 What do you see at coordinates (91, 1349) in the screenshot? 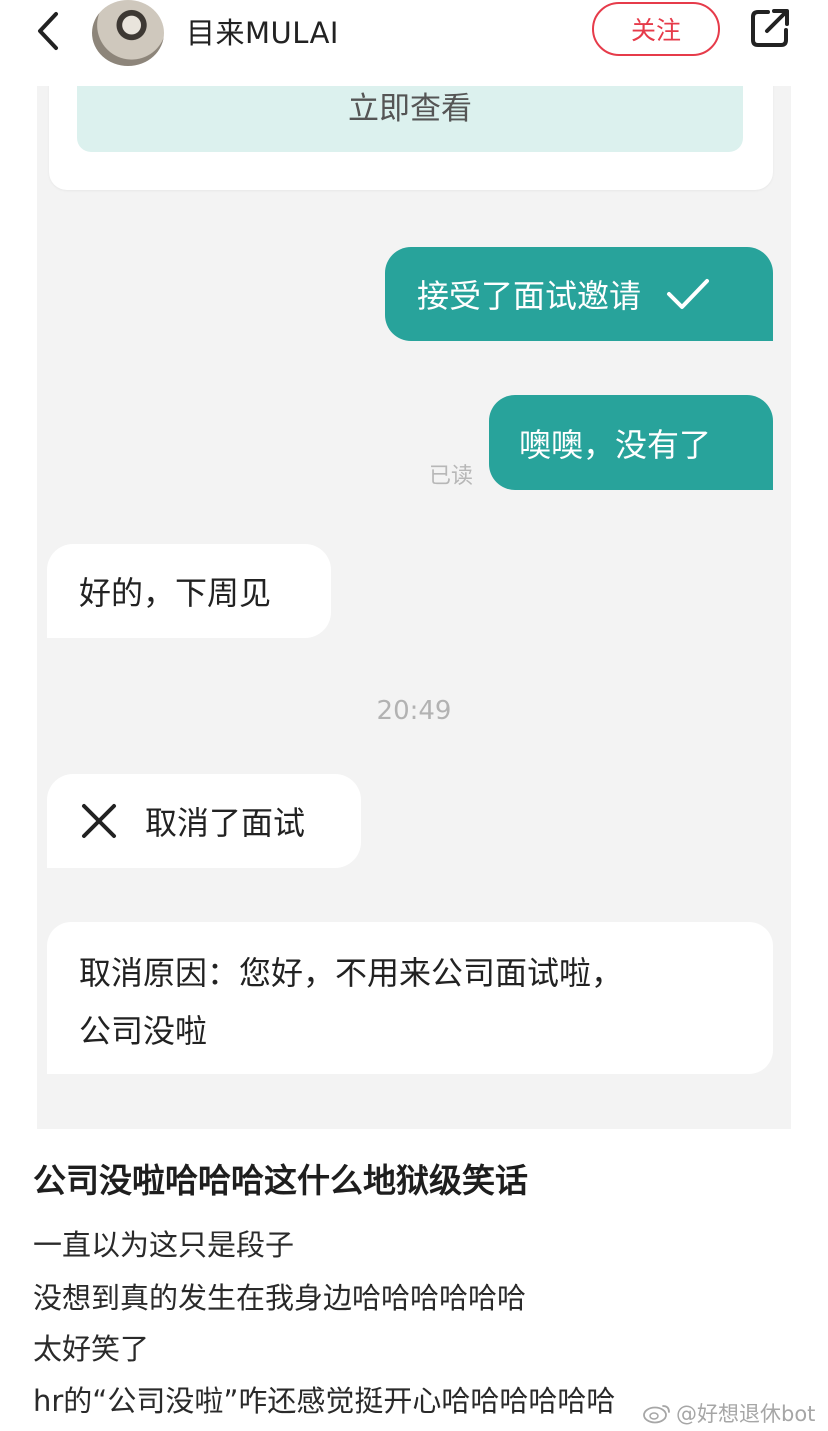
I see `post-line: 太好笑了` at bounding box center [91, 1349].